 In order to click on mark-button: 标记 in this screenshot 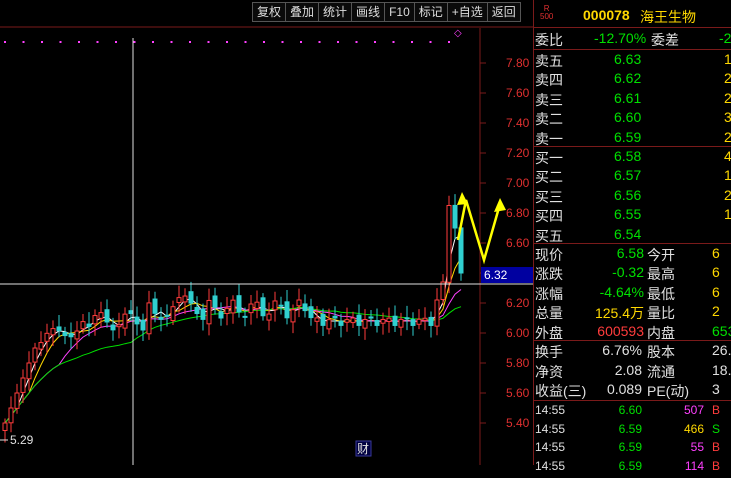, I will do `click(431, 12)`.